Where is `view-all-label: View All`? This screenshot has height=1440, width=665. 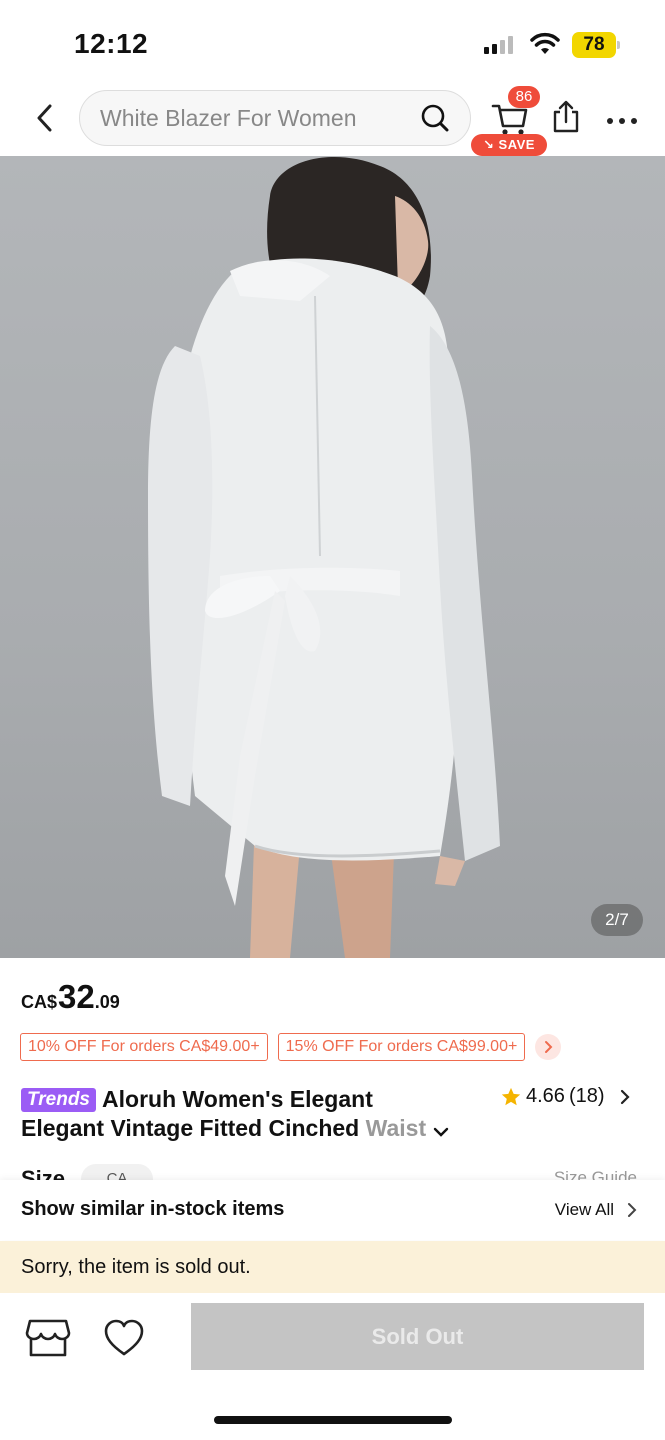
view-all-label: View All is located at coordinates (584, 1209).